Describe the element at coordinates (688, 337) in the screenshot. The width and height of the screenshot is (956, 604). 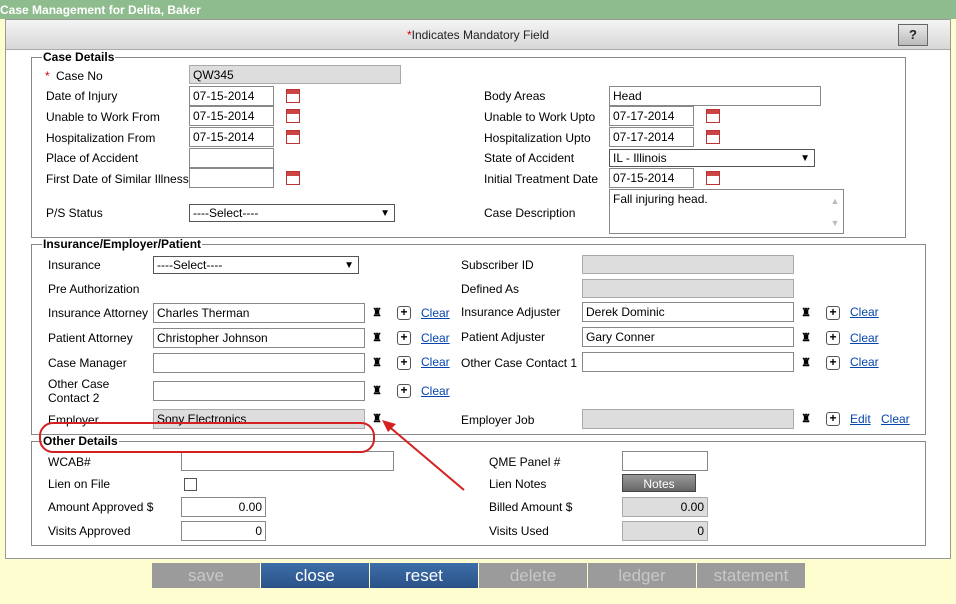
I see `pat-adjuster-input: Gary Conner` at that location.